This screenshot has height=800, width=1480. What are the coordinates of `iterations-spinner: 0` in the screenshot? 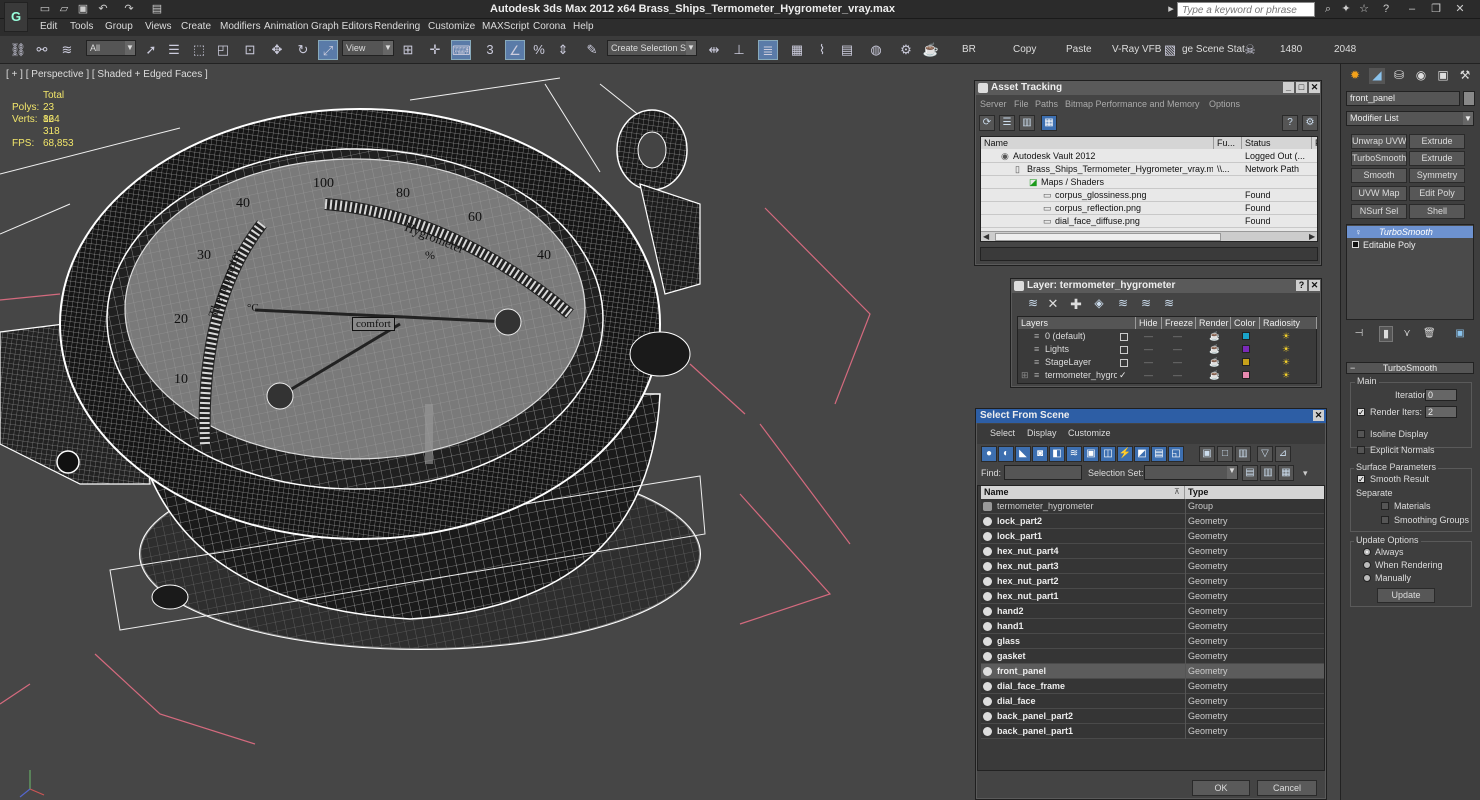 It's located at (1441, 395).